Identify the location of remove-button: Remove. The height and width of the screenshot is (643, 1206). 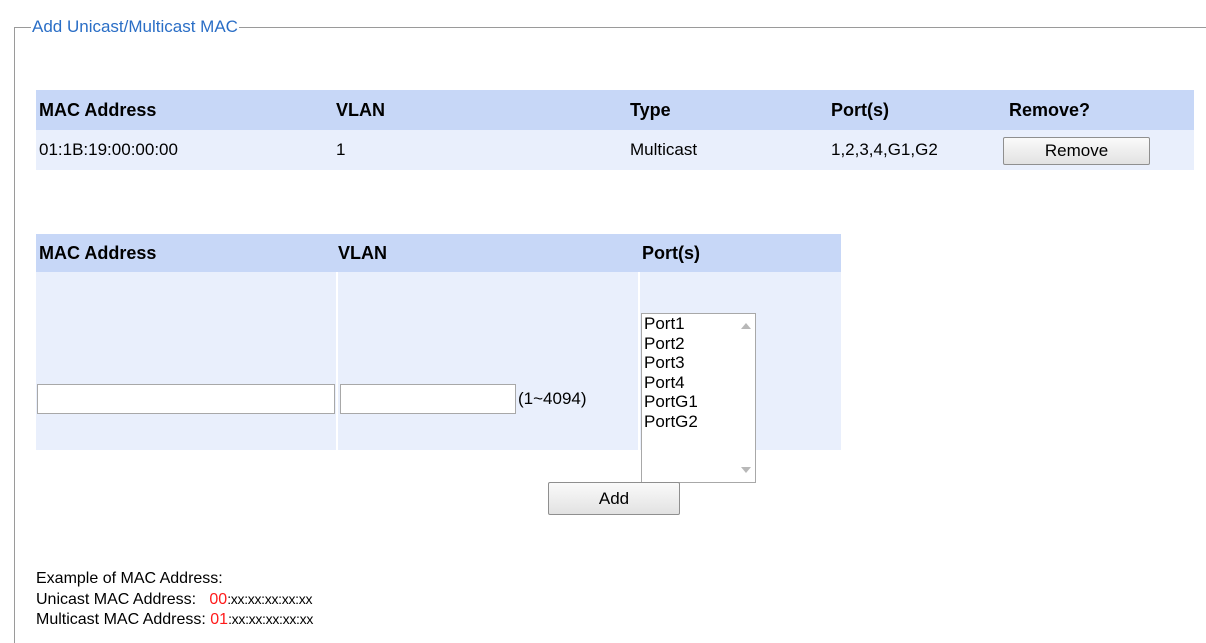
(1076, 151).